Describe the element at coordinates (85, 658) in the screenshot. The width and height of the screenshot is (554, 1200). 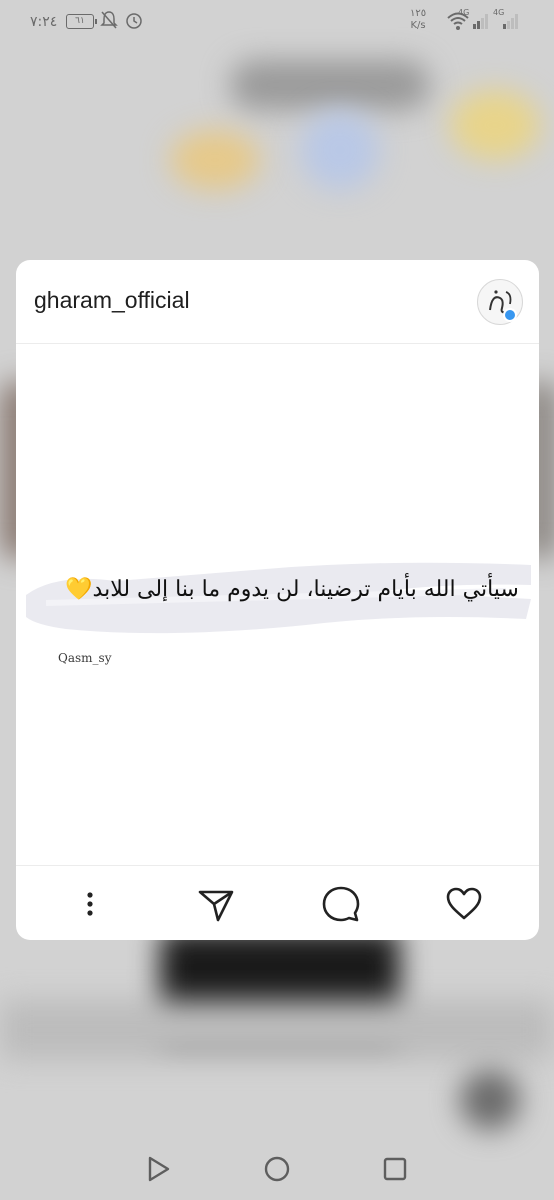
I see `credit-text: Qasm_sy` at that location.